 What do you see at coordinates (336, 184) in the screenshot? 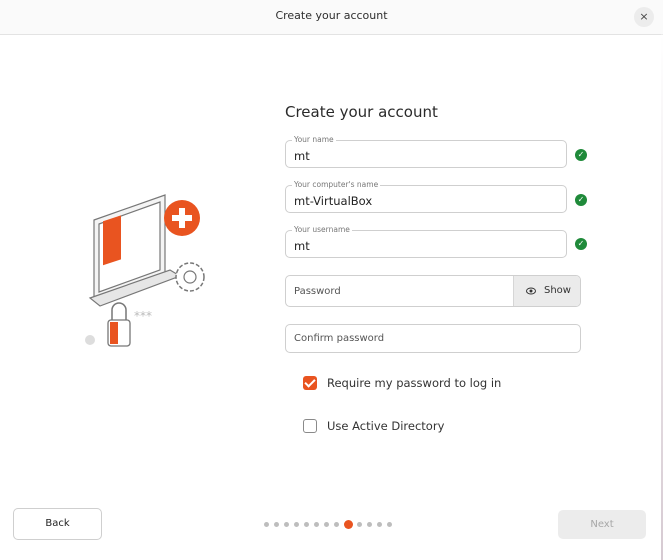
I see `computer-name-label: Your computer's name` at bounding box center [336, 184].